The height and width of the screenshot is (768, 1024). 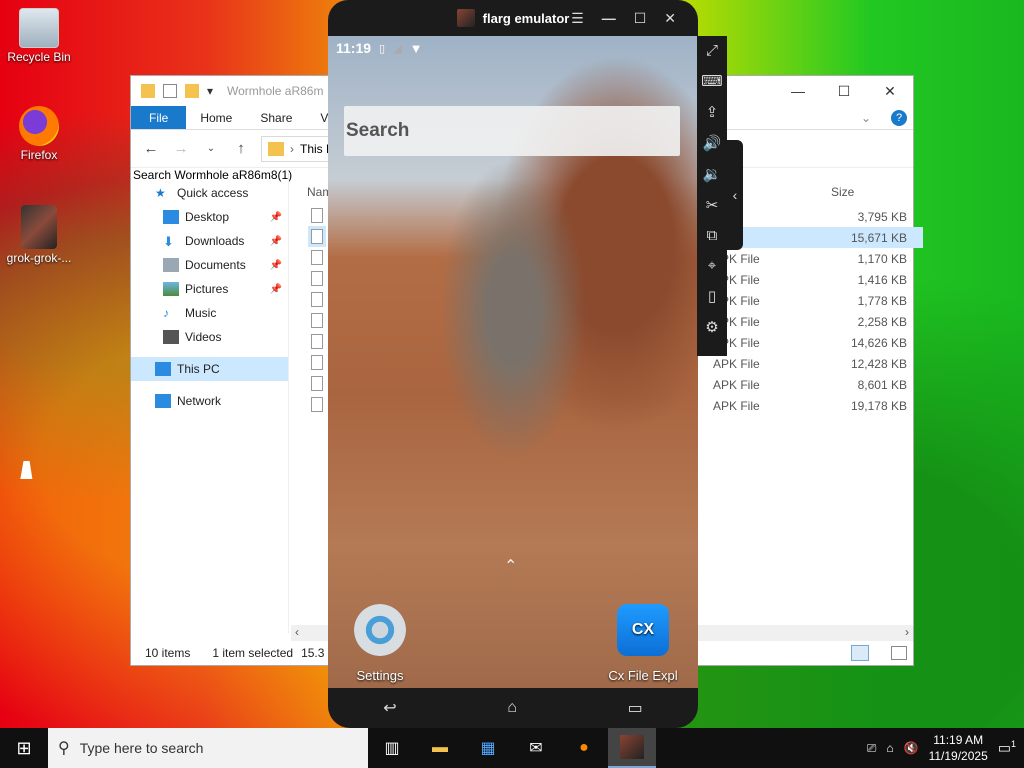 I want to click on multi-instance-icon: ⧉, so click(x=712, y=235).